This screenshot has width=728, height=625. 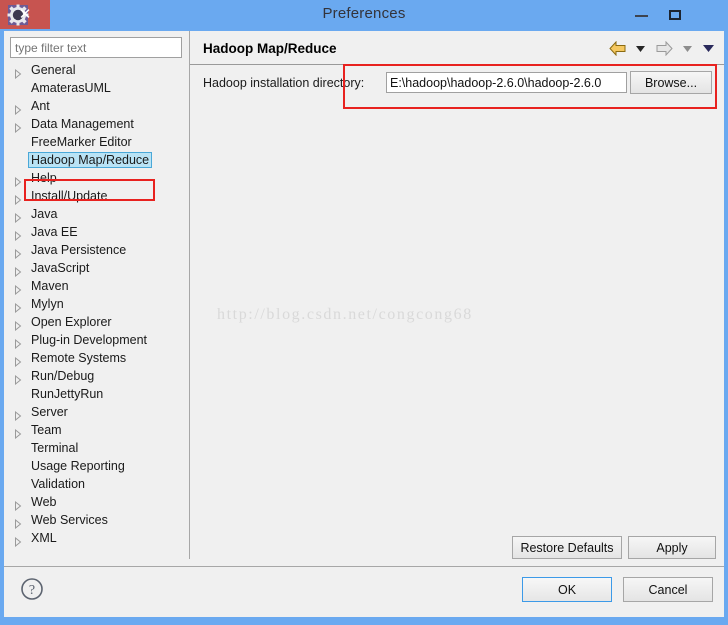 I want to click on minimize-icon, so click(x=641, y=16).